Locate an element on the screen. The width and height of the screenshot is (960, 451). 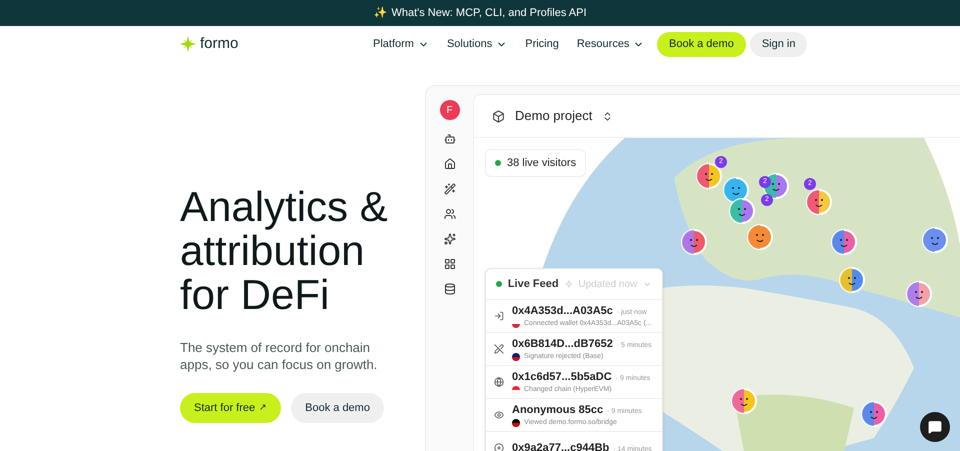
wallet-address: 0x9a2a77...c944Bb is located at coordinates (561, 445).